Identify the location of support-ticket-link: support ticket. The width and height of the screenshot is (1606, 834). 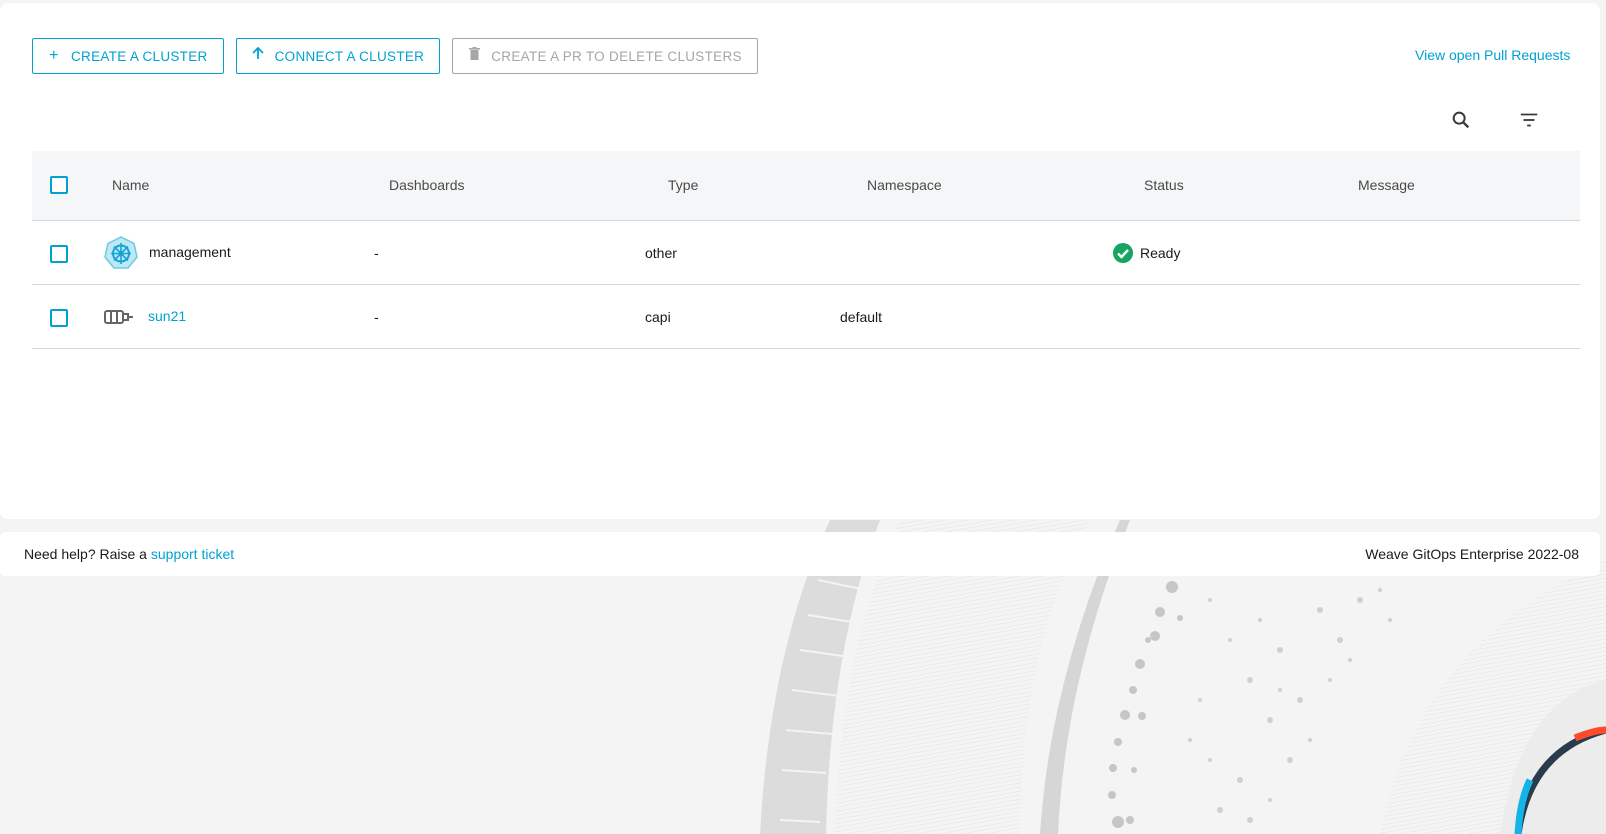
(192, 554).